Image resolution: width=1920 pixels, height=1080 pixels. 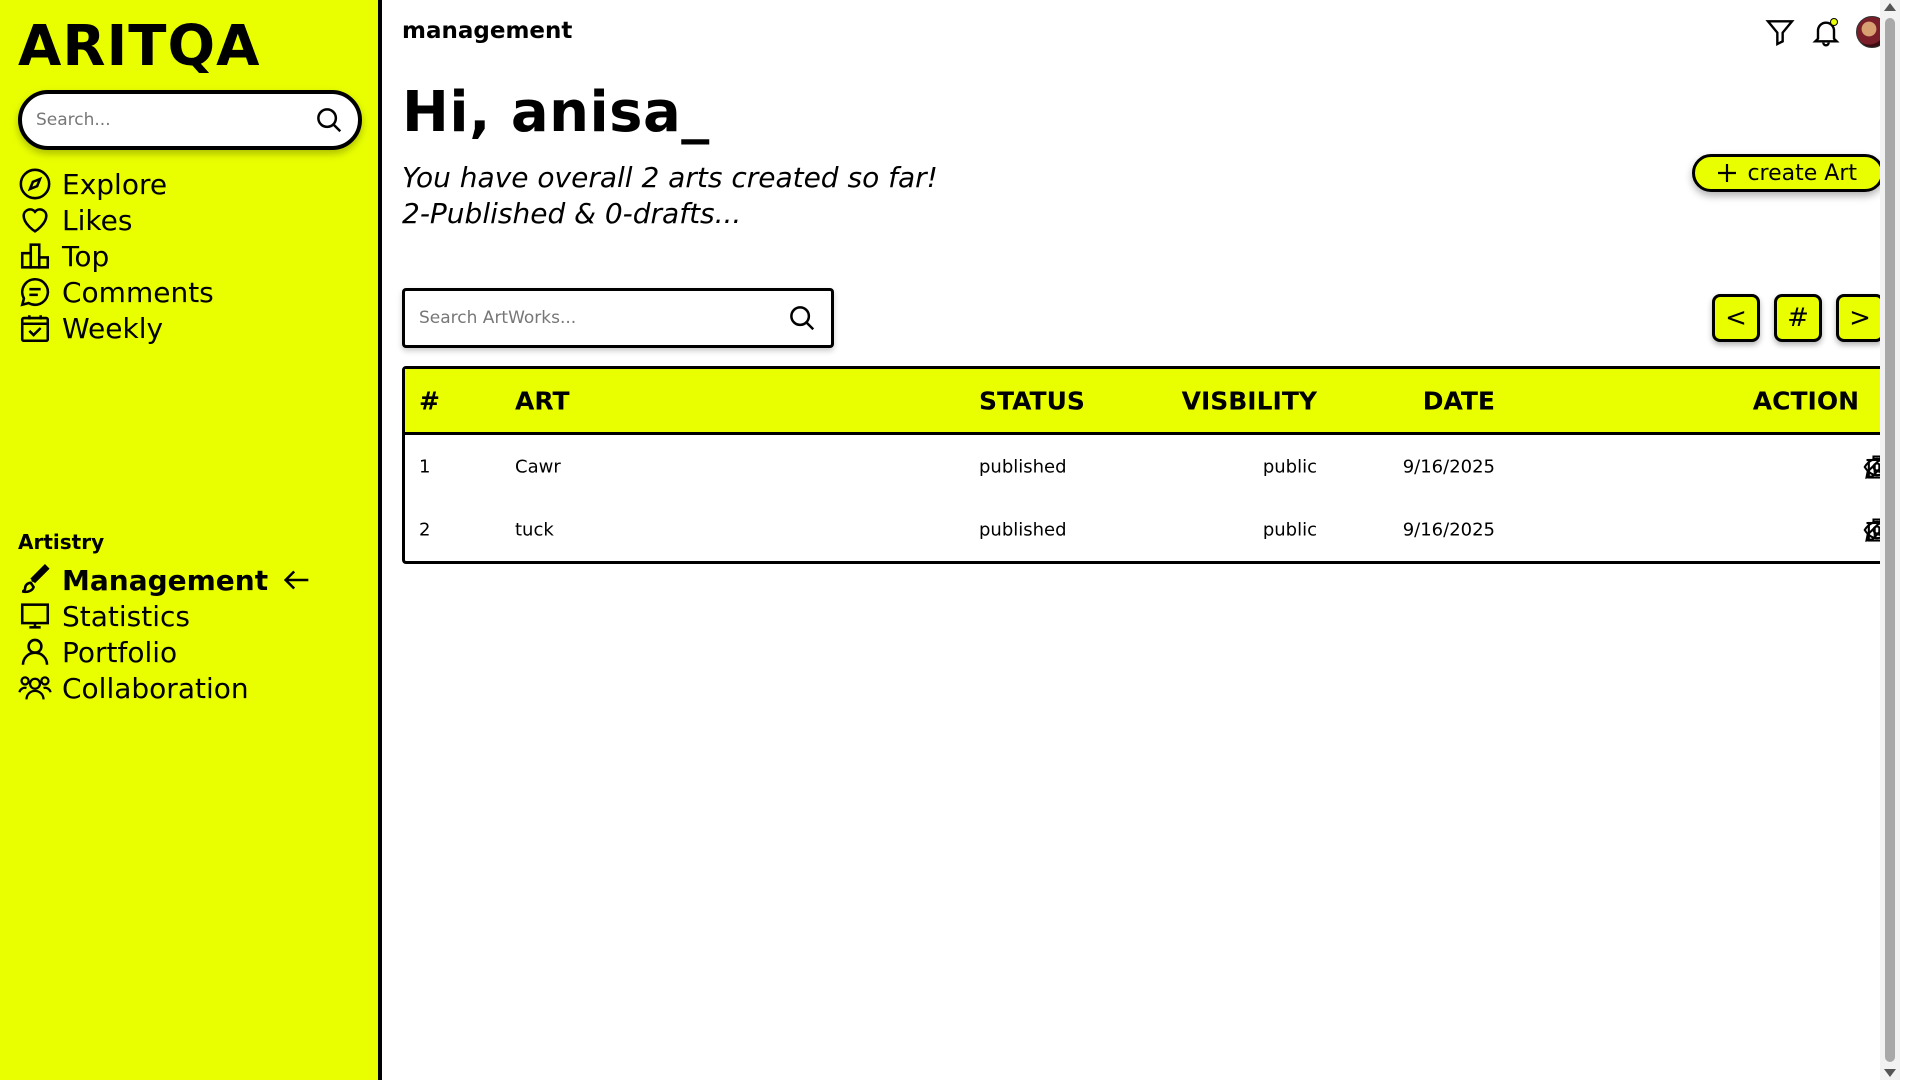 What do you see at coordinates (86, 256) in the screenshot?
I see `sidebar-item-label: Top` at bounding box center [86, 256].